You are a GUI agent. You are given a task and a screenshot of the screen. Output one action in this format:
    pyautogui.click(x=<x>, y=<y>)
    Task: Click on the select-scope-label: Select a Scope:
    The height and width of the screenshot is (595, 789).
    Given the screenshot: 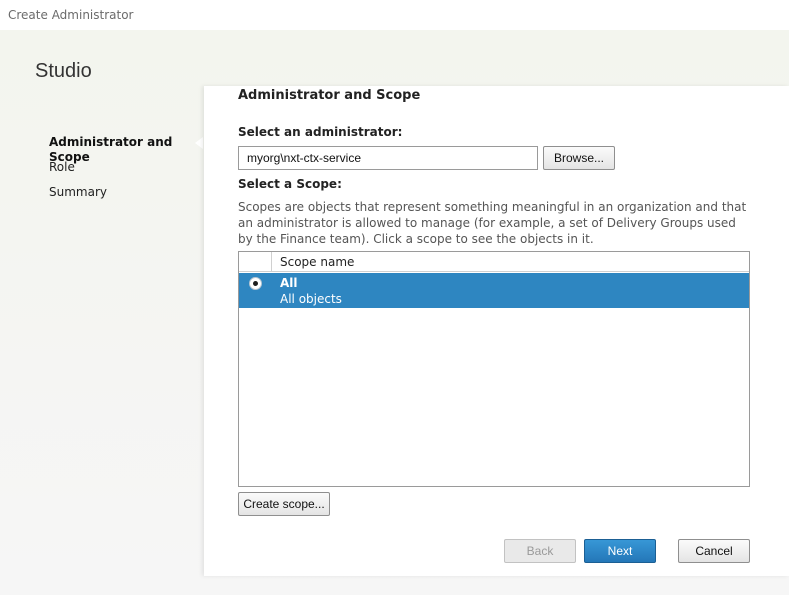 What is the action you would take?
    pyautogui.click(x=290, y=184)
    